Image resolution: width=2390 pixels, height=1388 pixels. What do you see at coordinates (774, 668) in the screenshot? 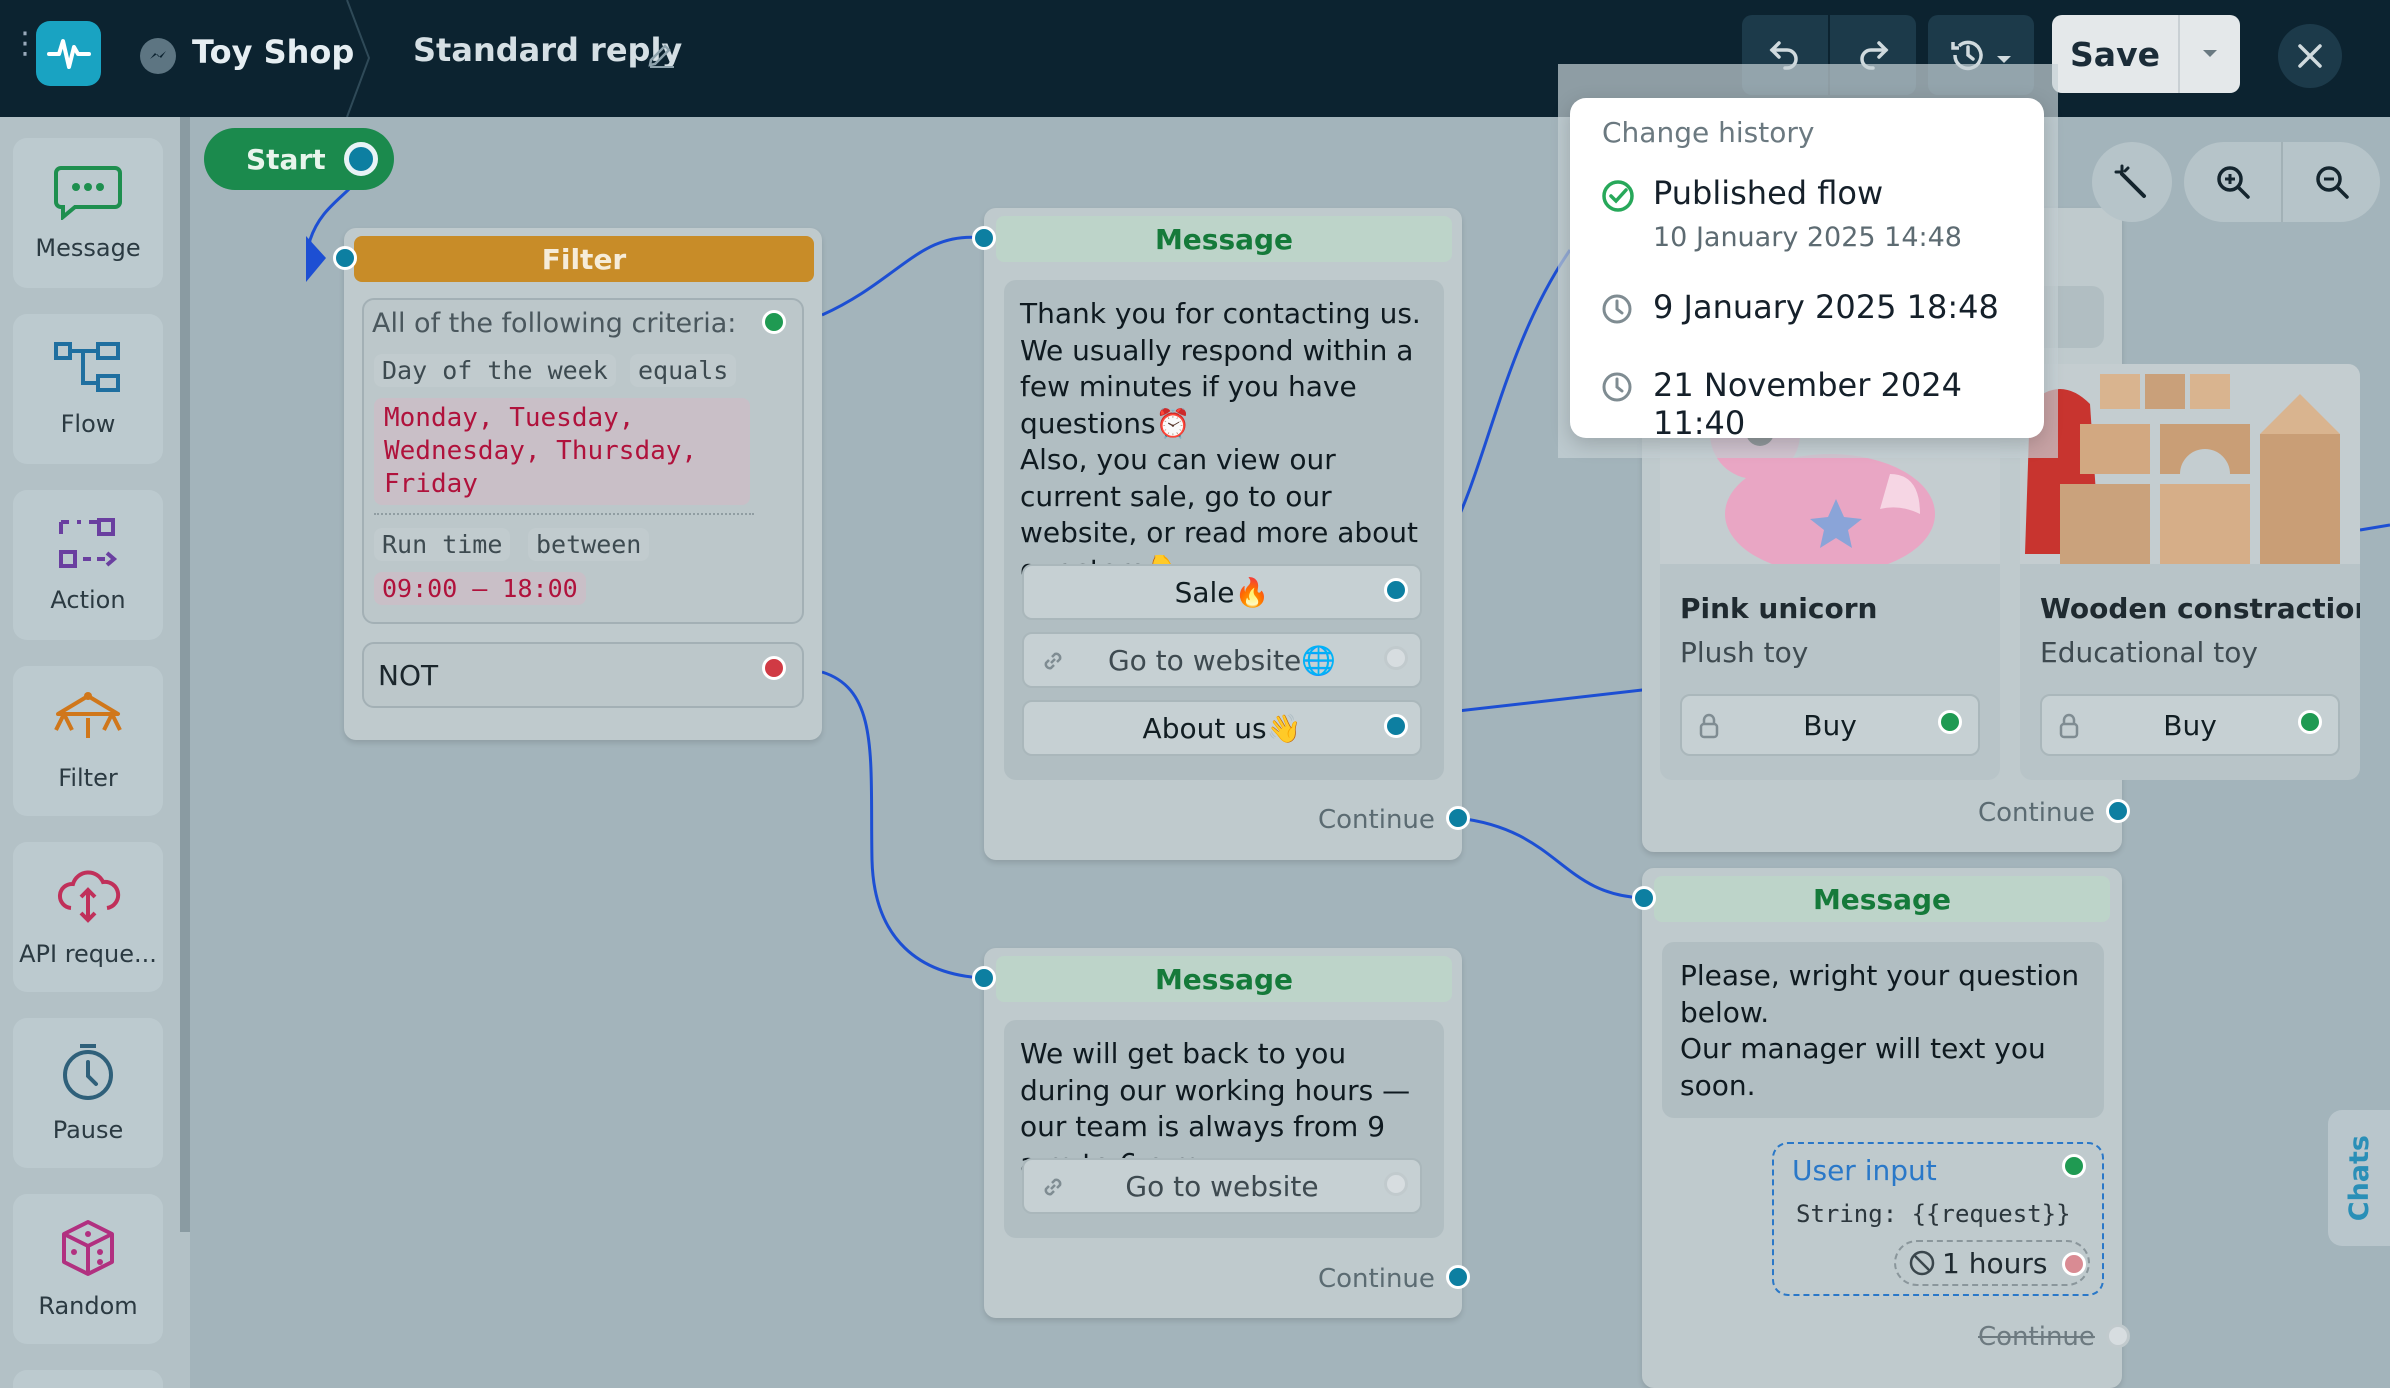
I see `not-branch-port` at bounding box center [774, 668].